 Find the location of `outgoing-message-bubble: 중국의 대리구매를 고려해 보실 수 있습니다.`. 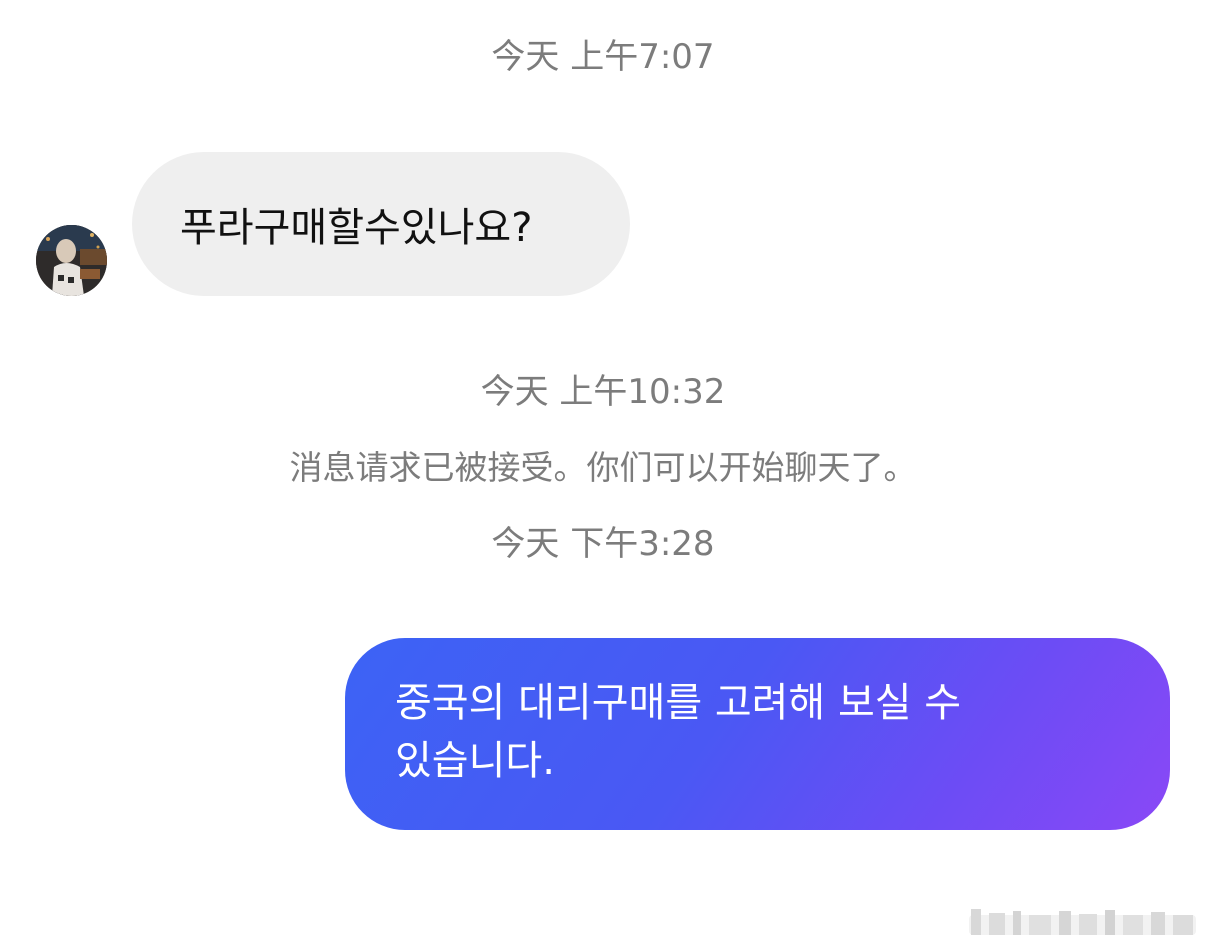

outgoing-message-bubble: 중국의 대리구매를 고려해 보실 수 있습니다. is located at coordinates (757, 734).